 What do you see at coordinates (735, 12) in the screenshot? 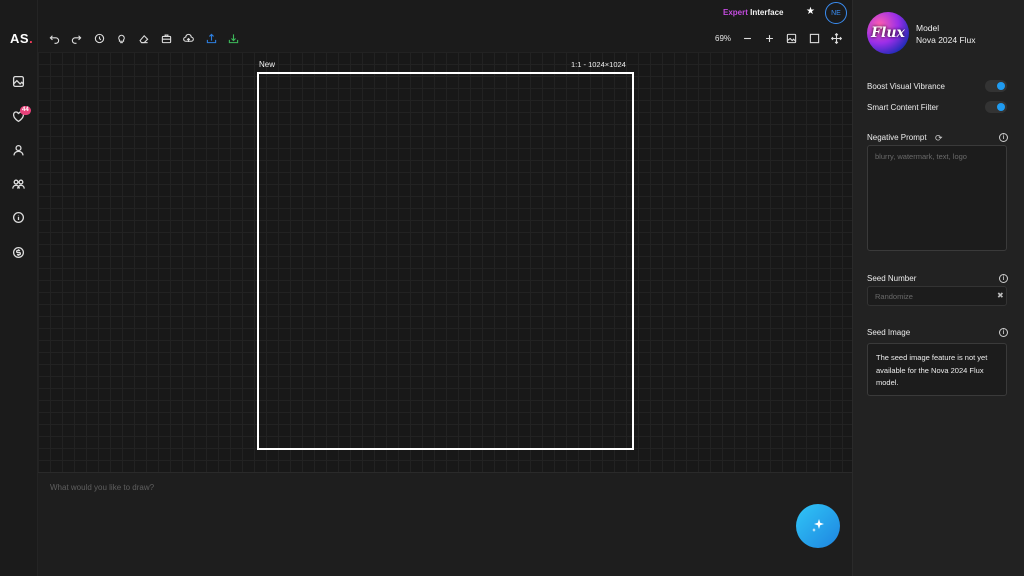
I see `expert-label: Expert` at bounding box center [735, 12].